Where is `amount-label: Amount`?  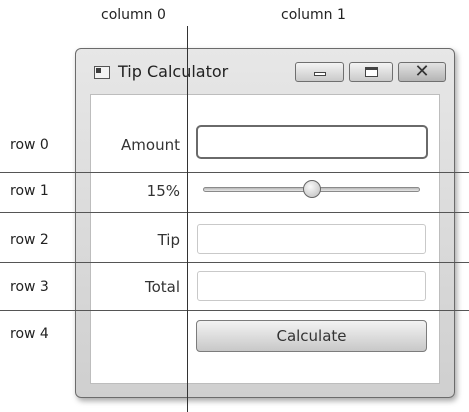 amount-label: Amount is located at coordinates (150, 145).